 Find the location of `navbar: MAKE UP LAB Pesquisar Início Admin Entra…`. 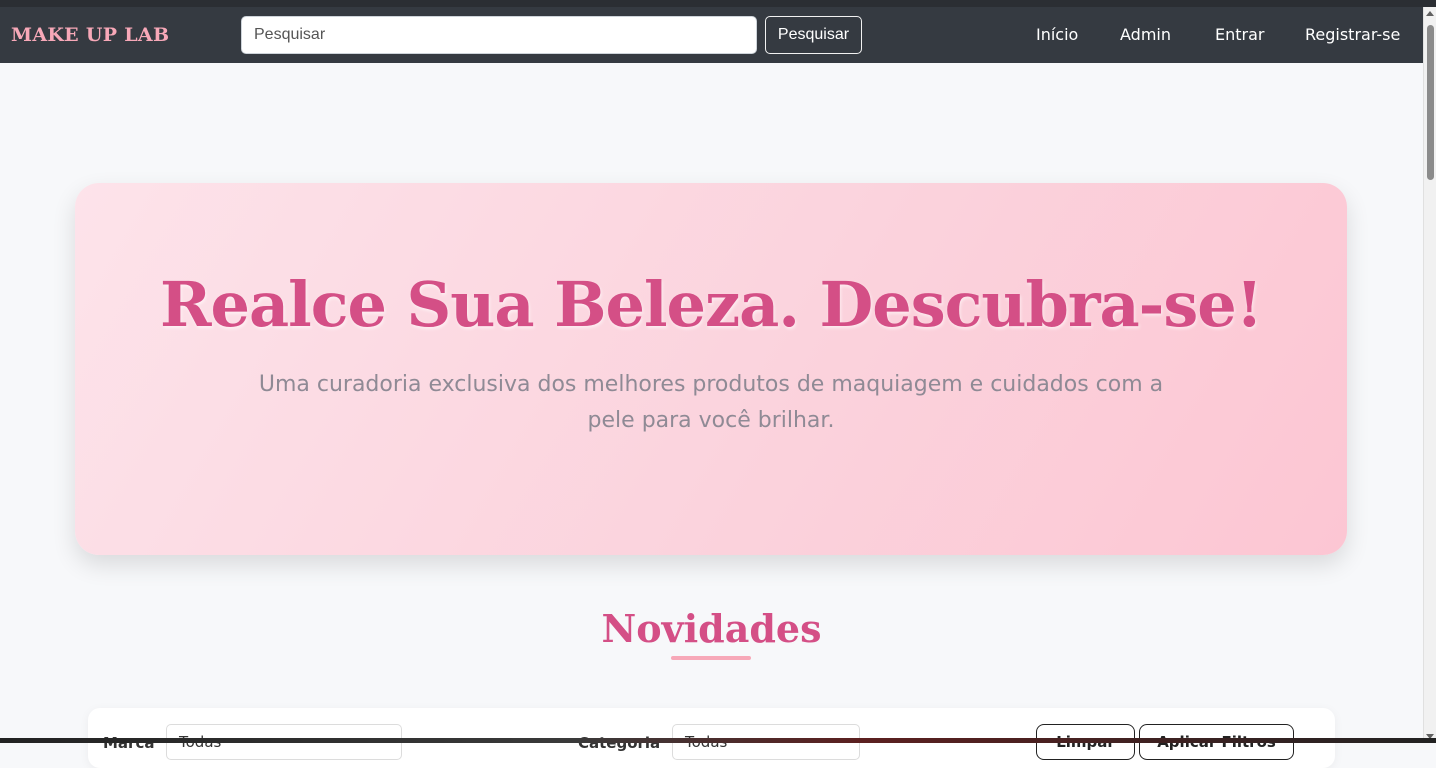

navbar: MAKE UP LAB Pesquisar Início Admin Entra… is located at coordinates (711, 35).